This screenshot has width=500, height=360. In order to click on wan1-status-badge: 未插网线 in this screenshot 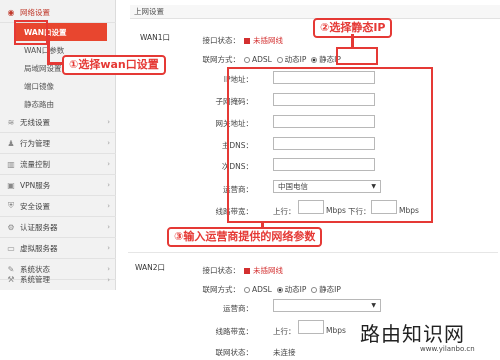, I will do `click(263, 40)`.